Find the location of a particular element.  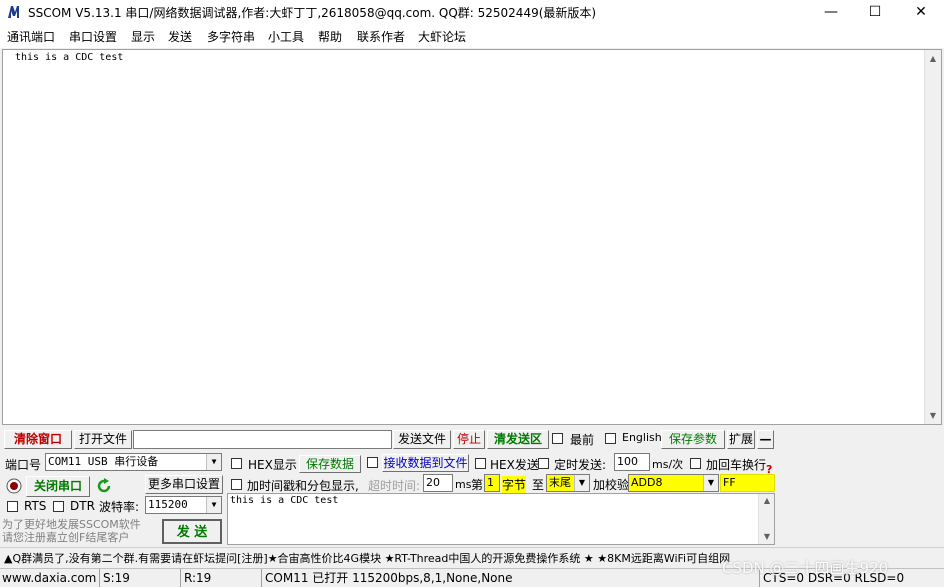

rts-label: RTS is located at coordinates (35, 506).